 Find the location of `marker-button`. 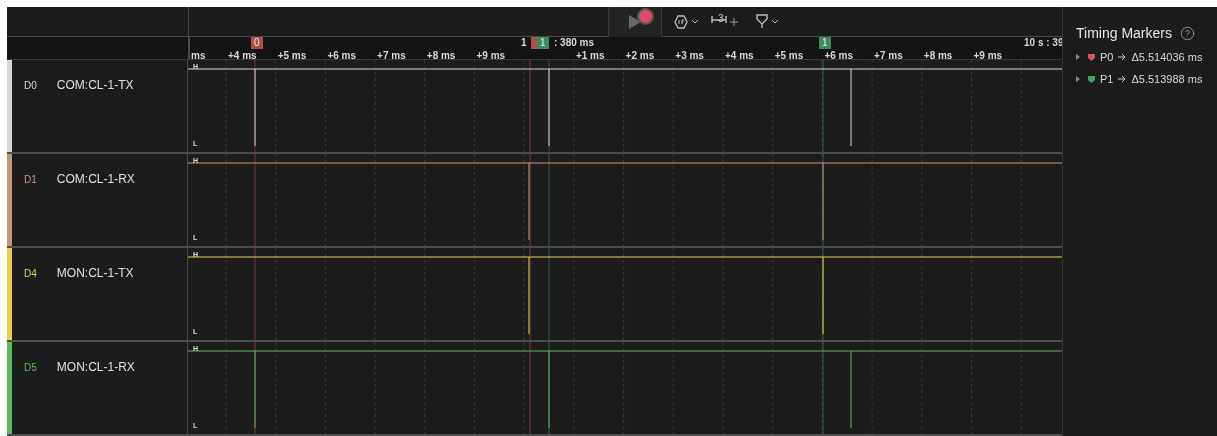

marker-button is located at coordinates (767, 21).